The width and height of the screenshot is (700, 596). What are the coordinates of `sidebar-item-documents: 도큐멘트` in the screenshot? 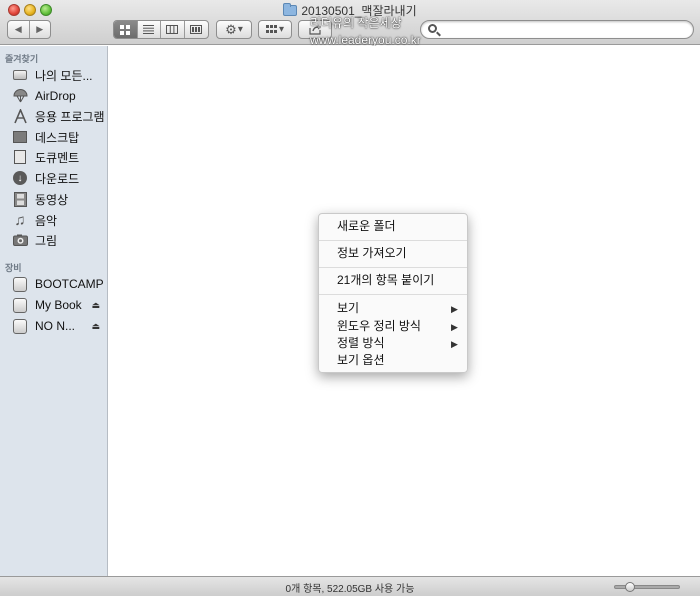 It's located at (59, 157).